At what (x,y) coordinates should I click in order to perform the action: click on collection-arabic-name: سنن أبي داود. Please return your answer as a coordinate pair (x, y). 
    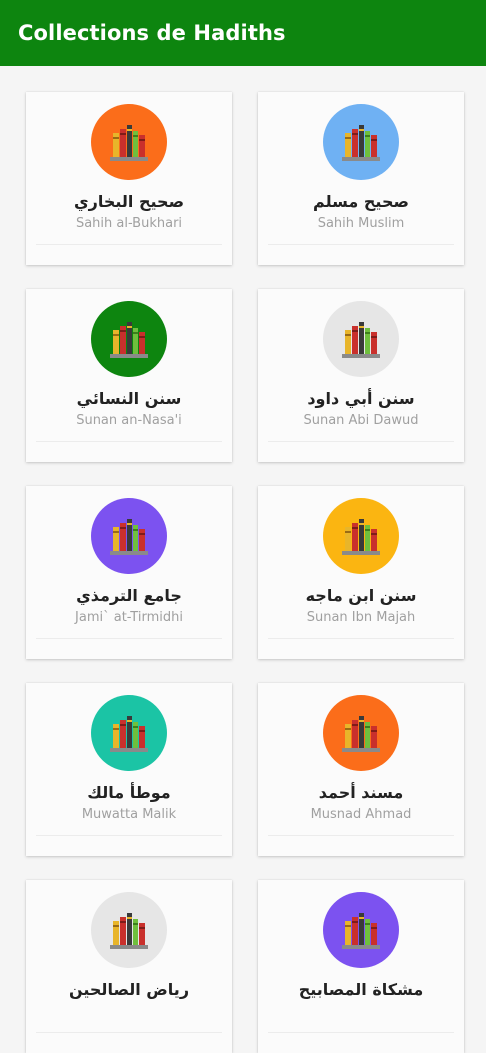
    Looking at the image, I should click on (361, 398).